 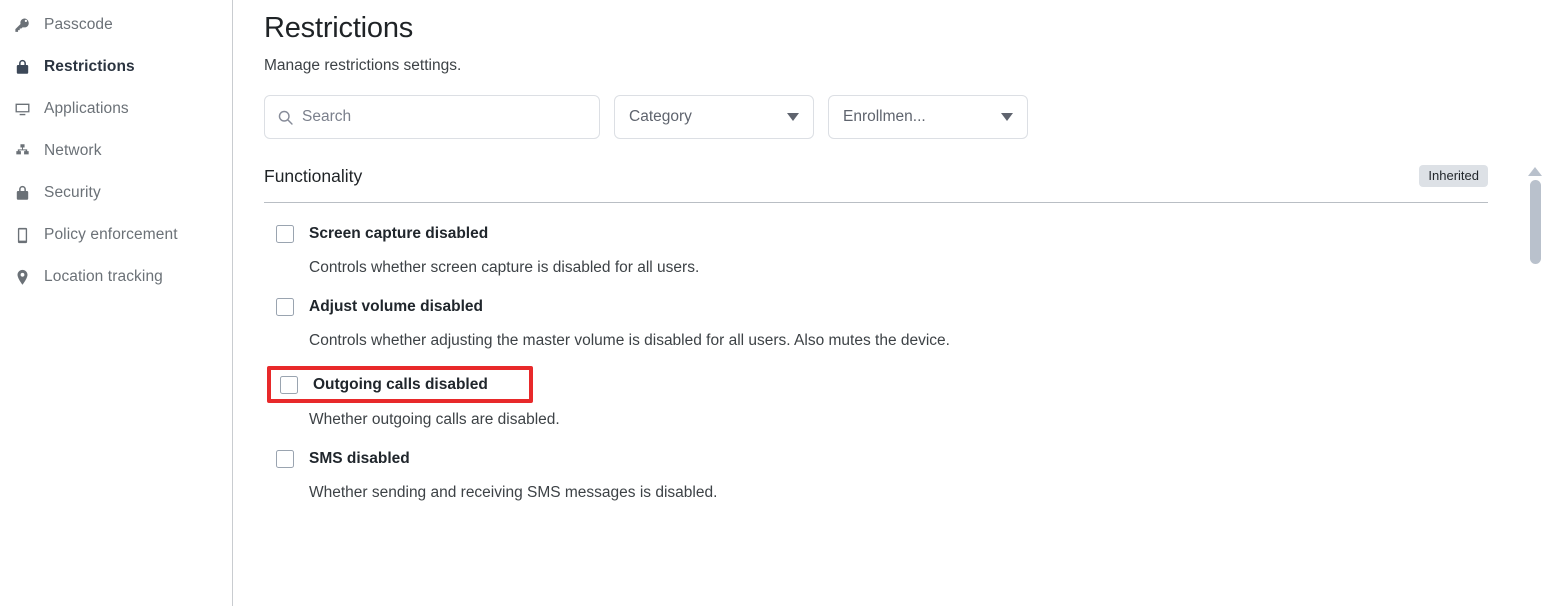 I want to click on page-subtitle: Manage restrictions settings., so click(x=363, y=65).